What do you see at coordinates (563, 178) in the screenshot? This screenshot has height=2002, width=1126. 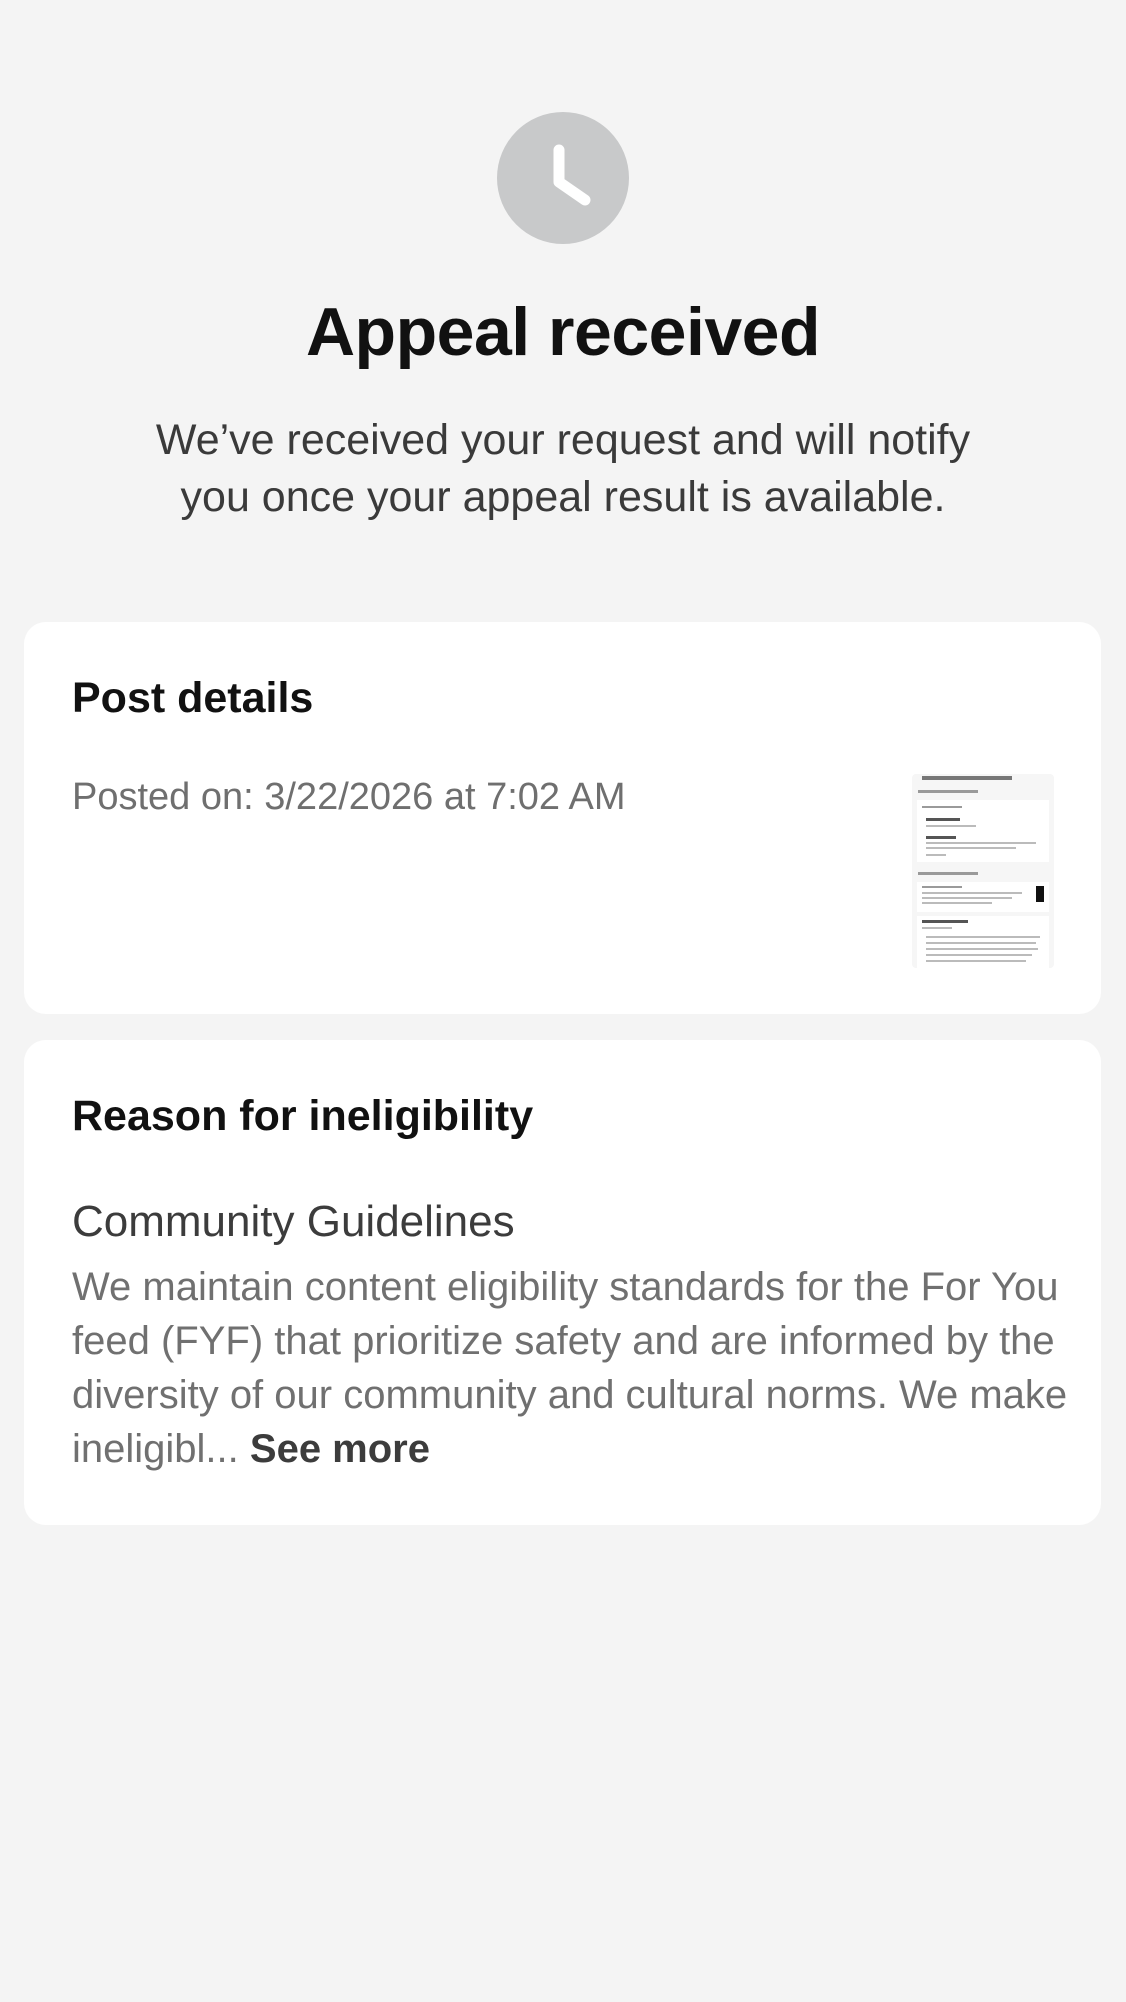 I see `clock-icon` at bounding box center [563, 178].